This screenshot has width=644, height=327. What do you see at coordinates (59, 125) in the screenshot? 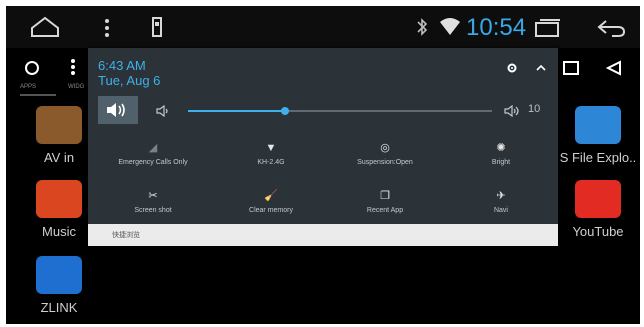
I see `av-in-icon` at bounding box center [59, 125].